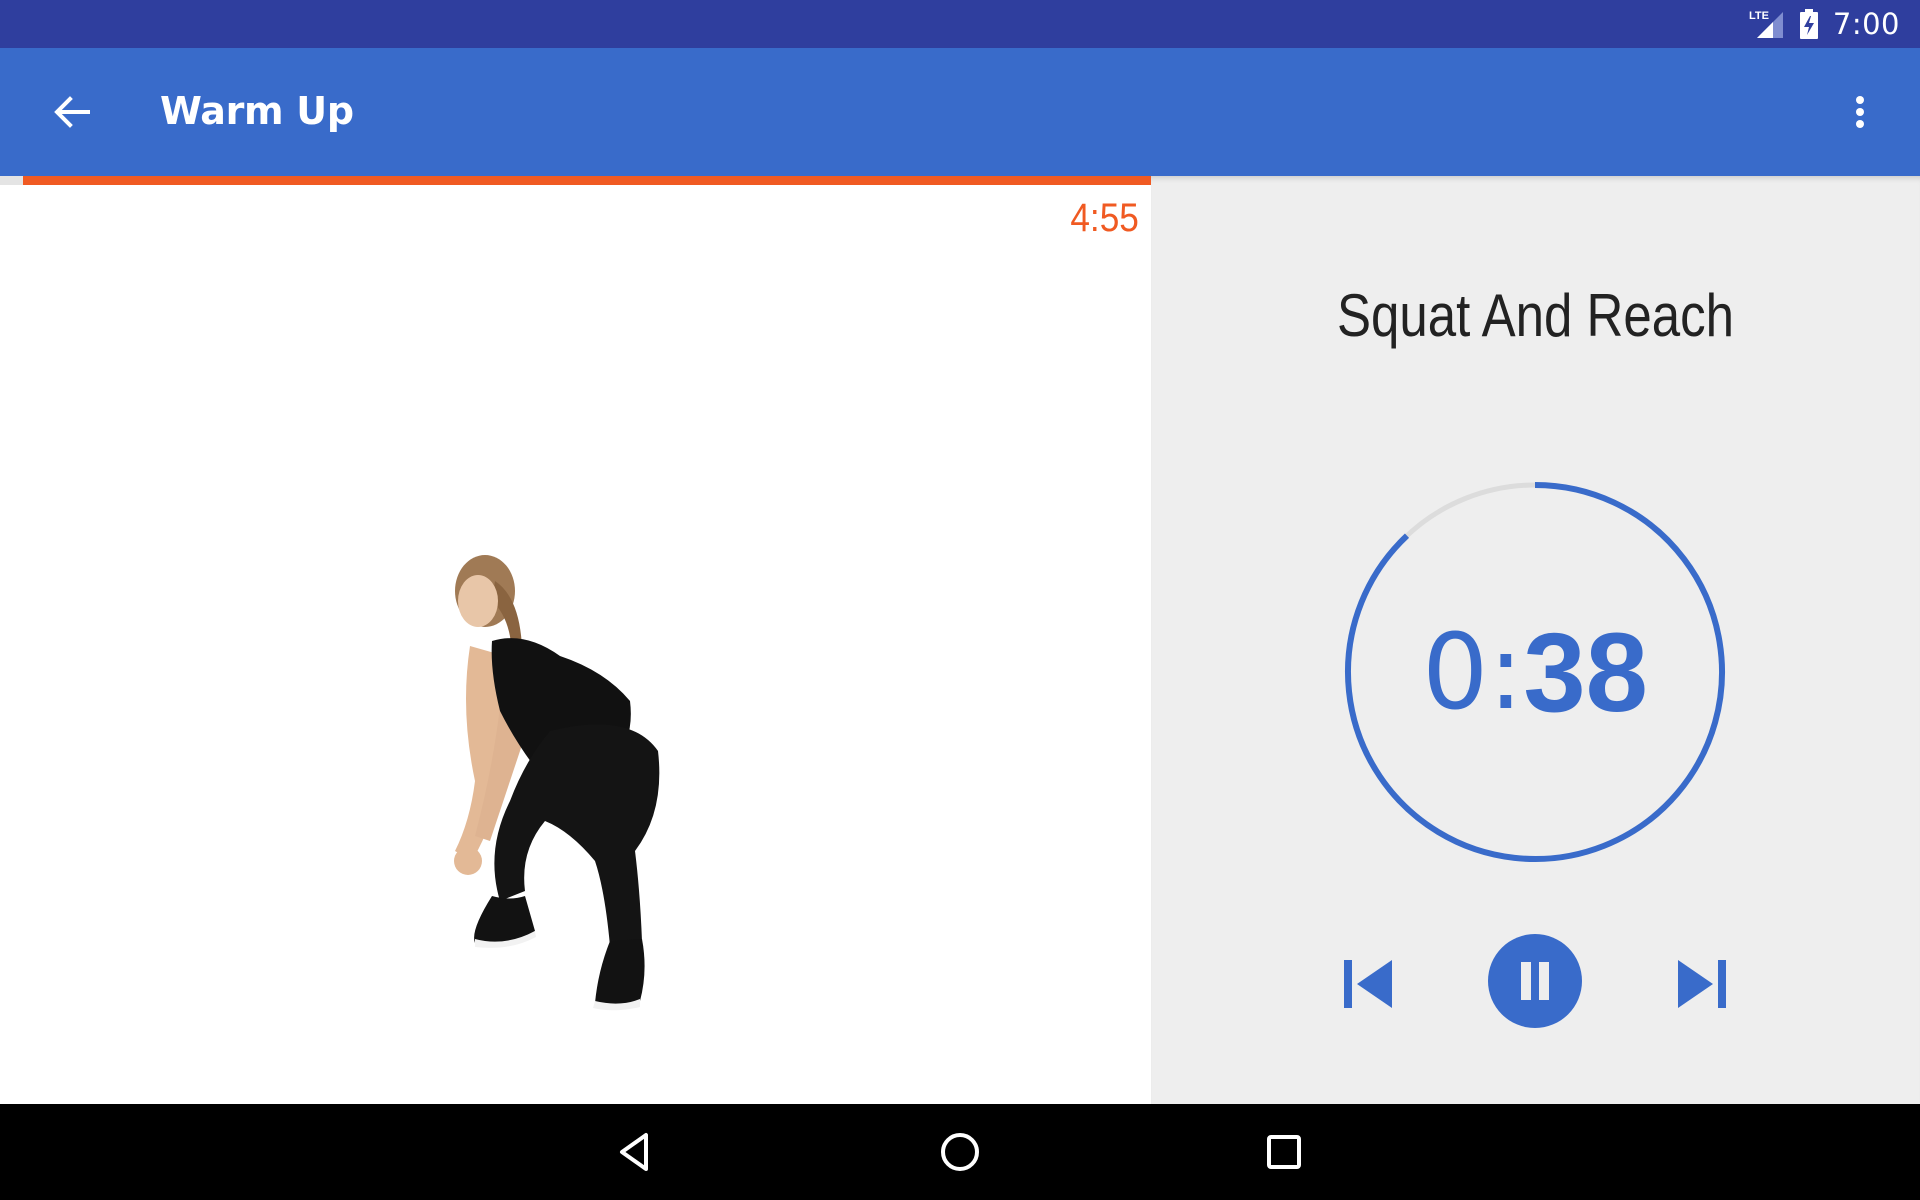 Image resolution: width=1920 pixels, height=1200 pixels. I want to click on lte-signal-icon: LTE, so click(1766, 24).